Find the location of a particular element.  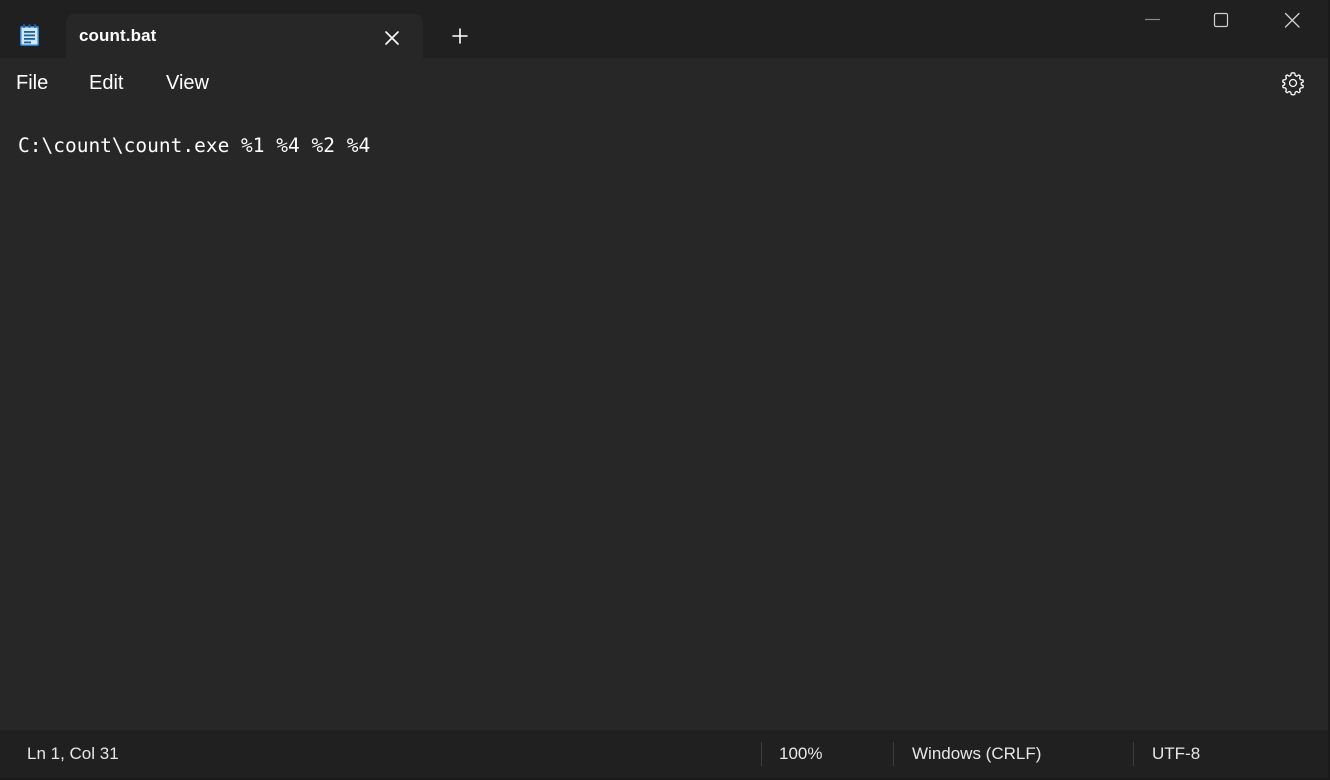

close-window-button is located at coordinates (1292, 20).